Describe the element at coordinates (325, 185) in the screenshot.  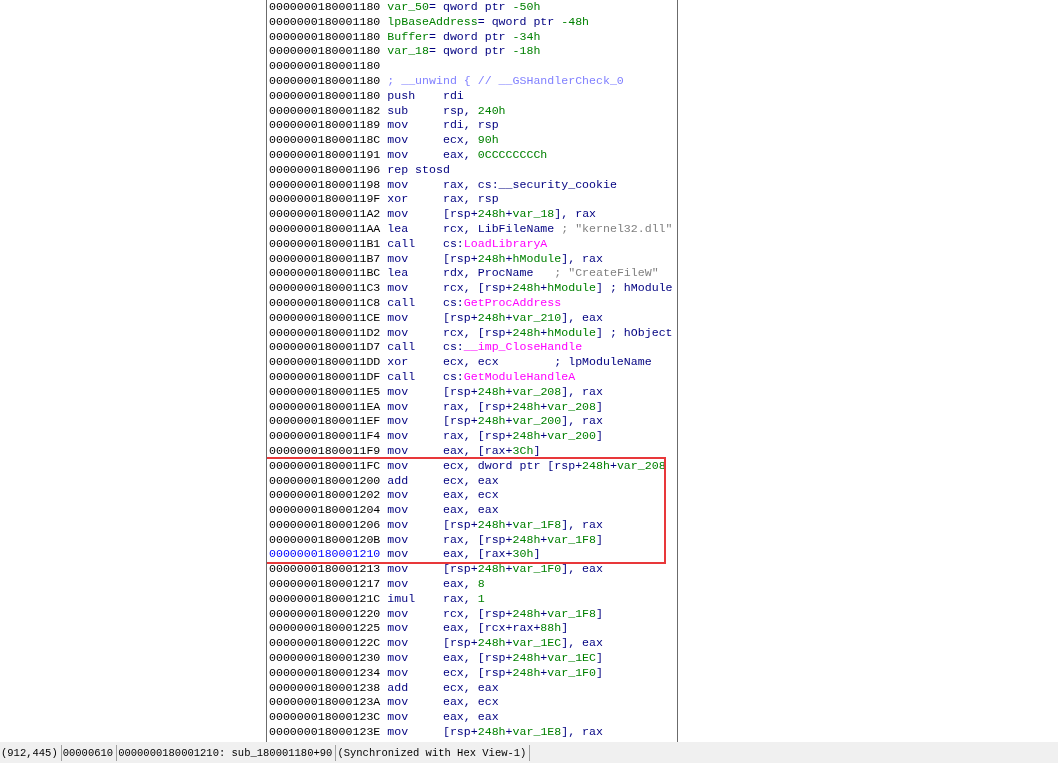
I see `line-address: 0000000180001198` at that location.